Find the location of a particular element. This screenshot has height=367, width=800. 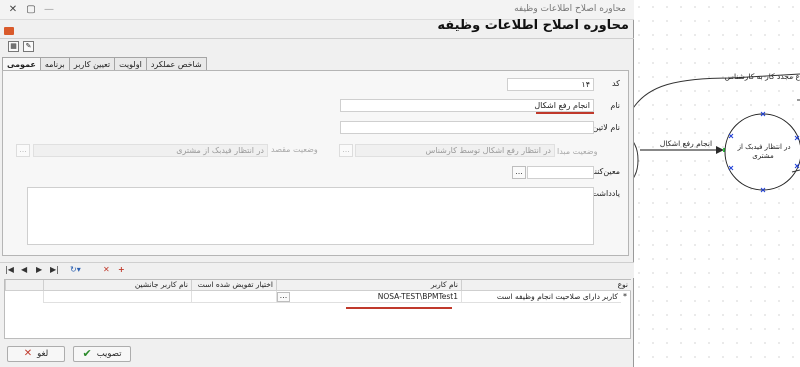

check-icon: ✔ is located at coordinates (87, 353).